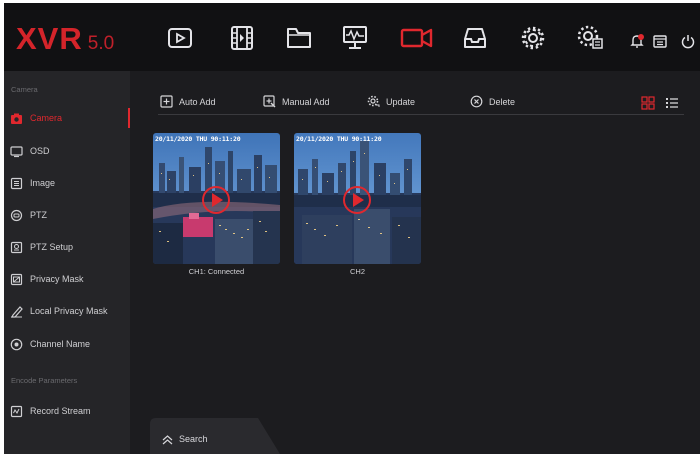  What do you see at coordinates (533, 38) in the screenshot?
I see `settings-gear-icon` at bounding box center [533, 38].